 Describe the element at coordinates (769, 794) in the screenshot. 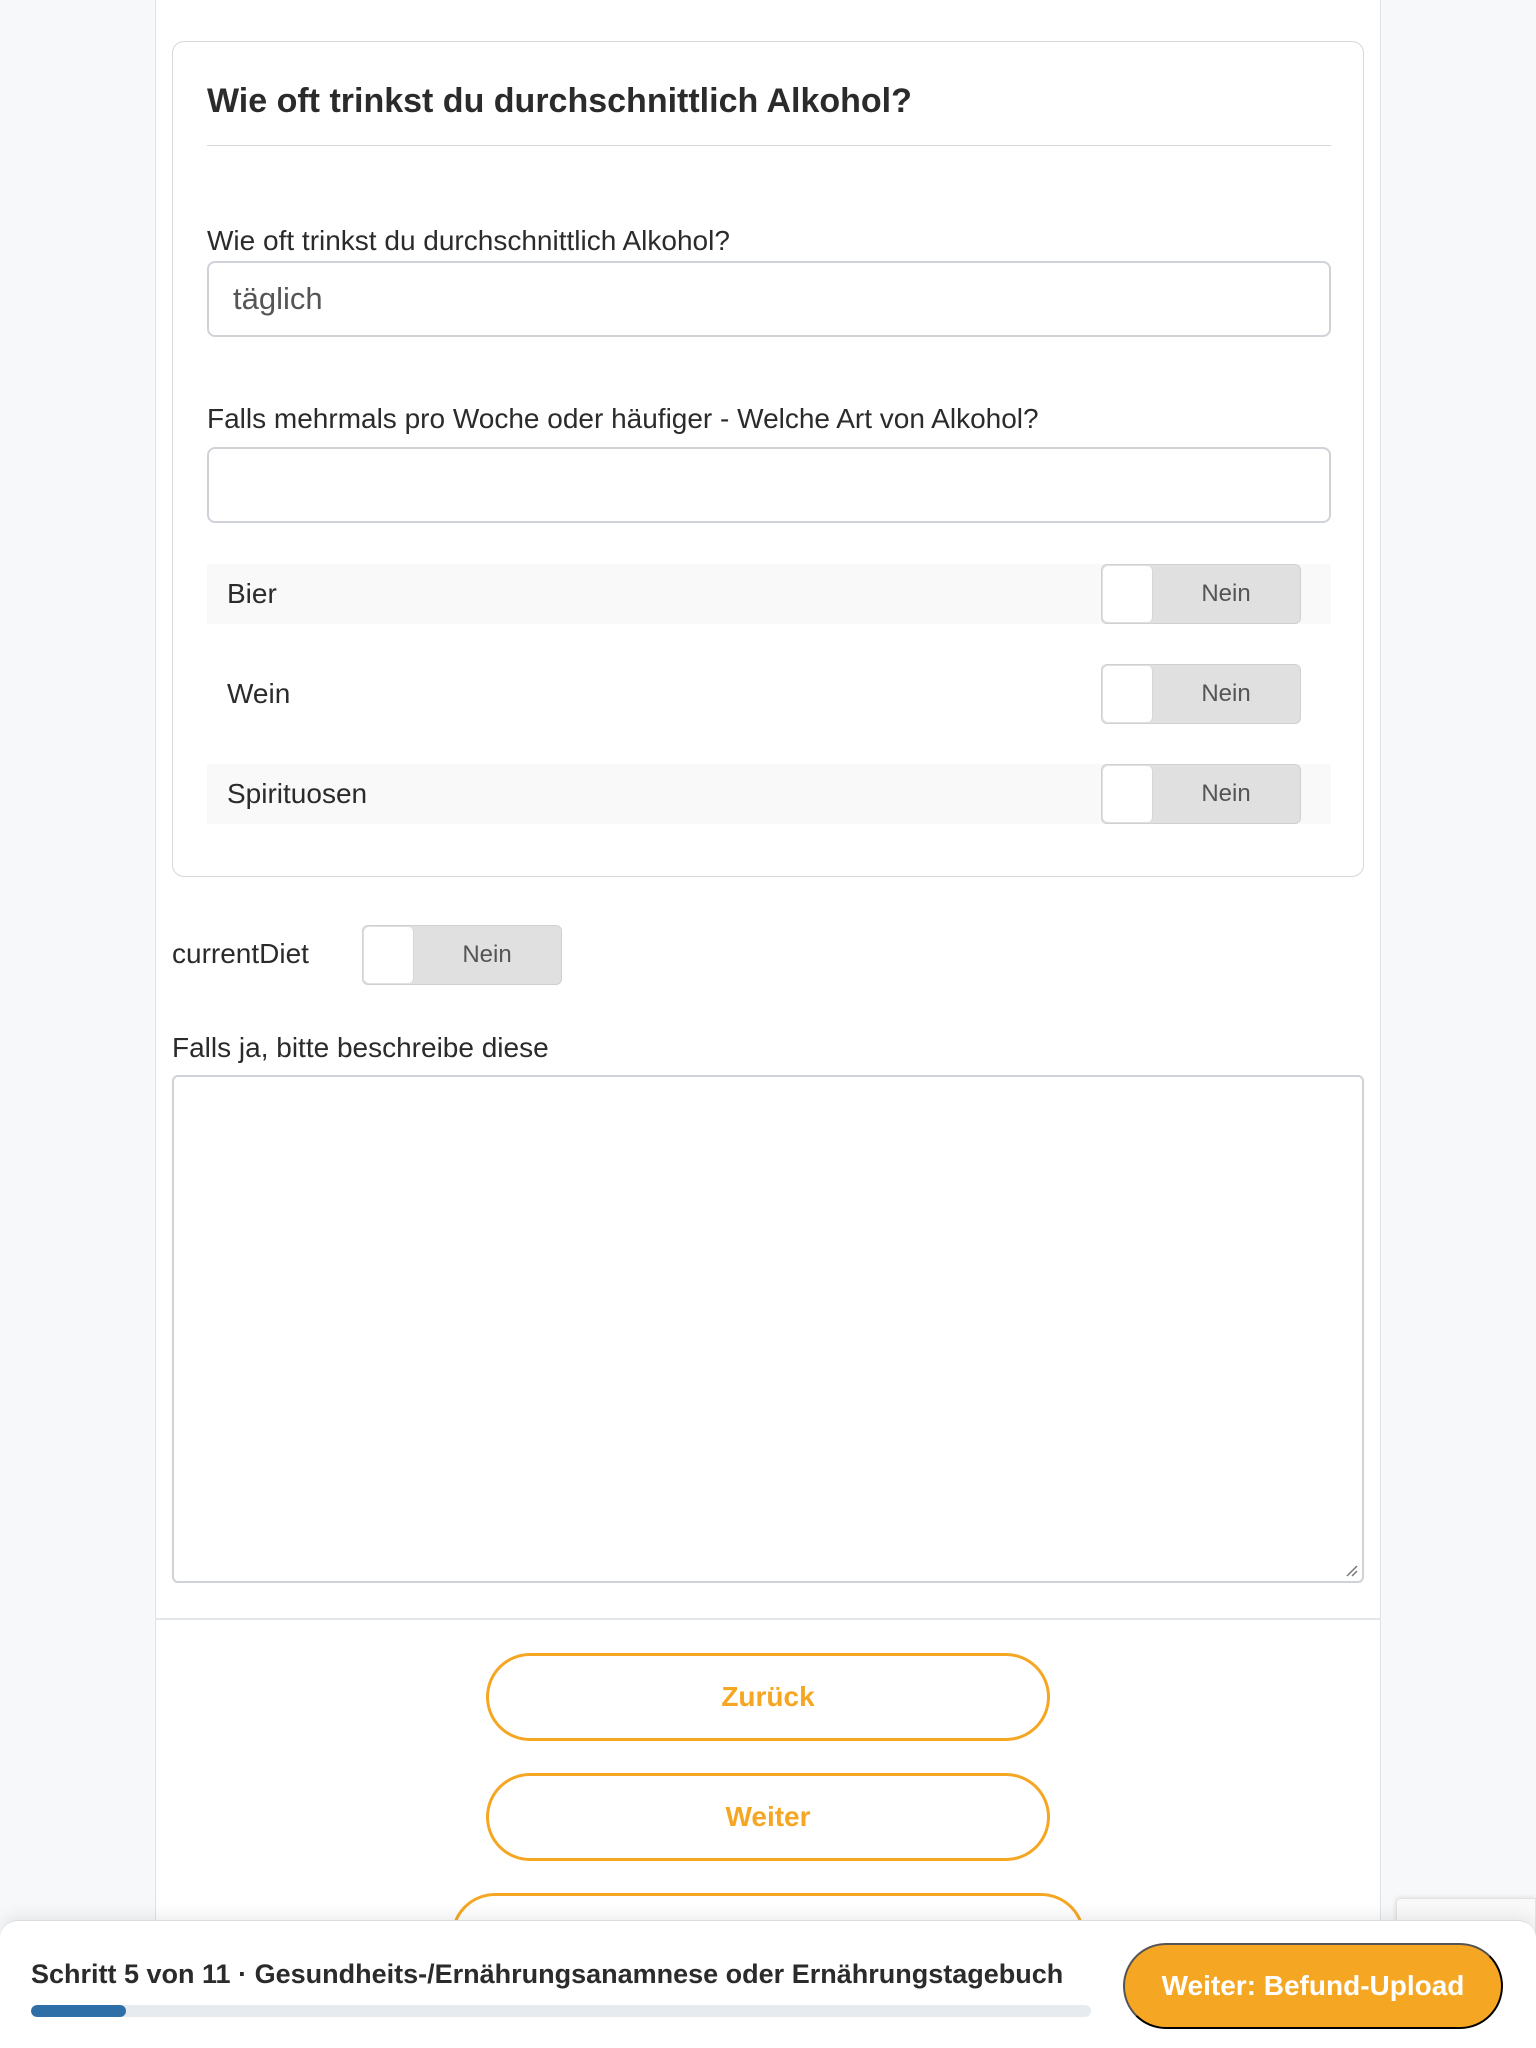

I see `toggle-row-spirituosen: Spirituosen Nein` at that location.